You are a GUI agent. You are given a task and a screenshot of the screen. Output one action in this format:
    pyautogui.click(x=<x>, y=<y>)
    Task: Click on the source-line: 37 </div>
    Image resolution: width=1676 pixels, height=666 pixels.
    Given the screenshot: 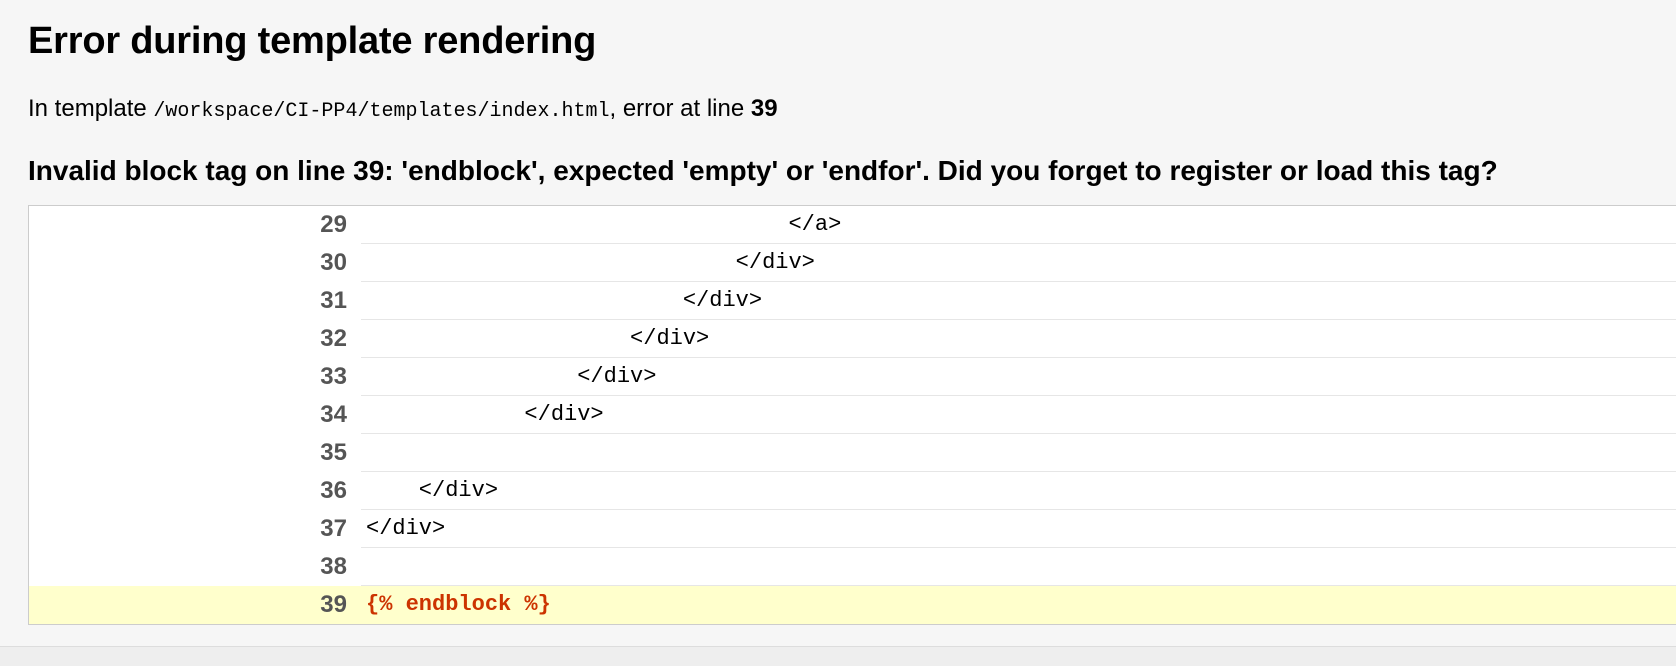 What is the action you would take?
    pyautogui.click(x=852, y=529)
    